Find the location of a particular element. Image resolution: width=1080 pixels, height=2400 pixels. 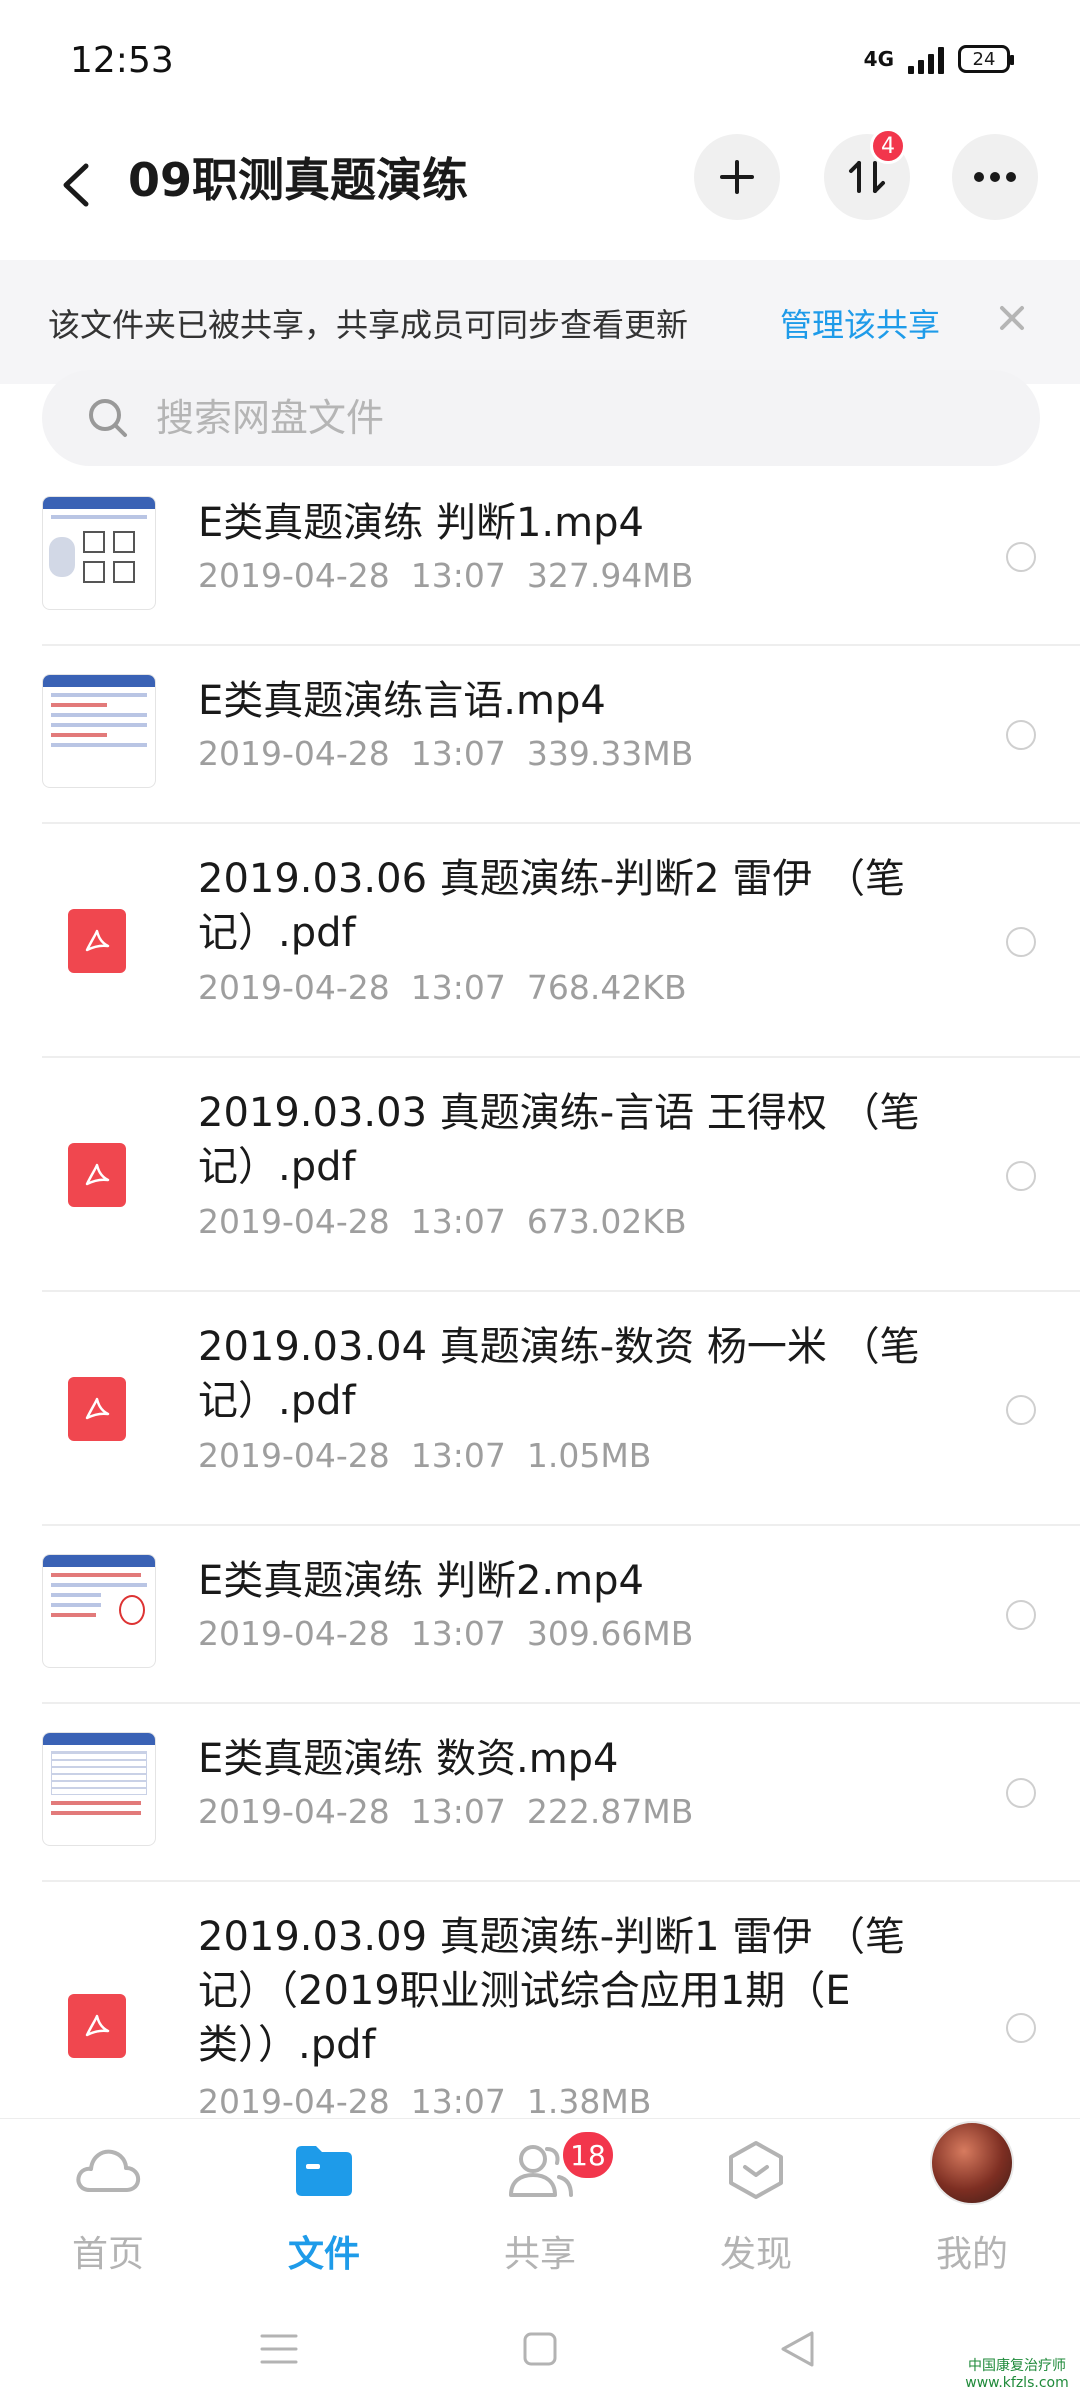

status-bar: 12:53 4G 24 is located at coordinates (540, 60).